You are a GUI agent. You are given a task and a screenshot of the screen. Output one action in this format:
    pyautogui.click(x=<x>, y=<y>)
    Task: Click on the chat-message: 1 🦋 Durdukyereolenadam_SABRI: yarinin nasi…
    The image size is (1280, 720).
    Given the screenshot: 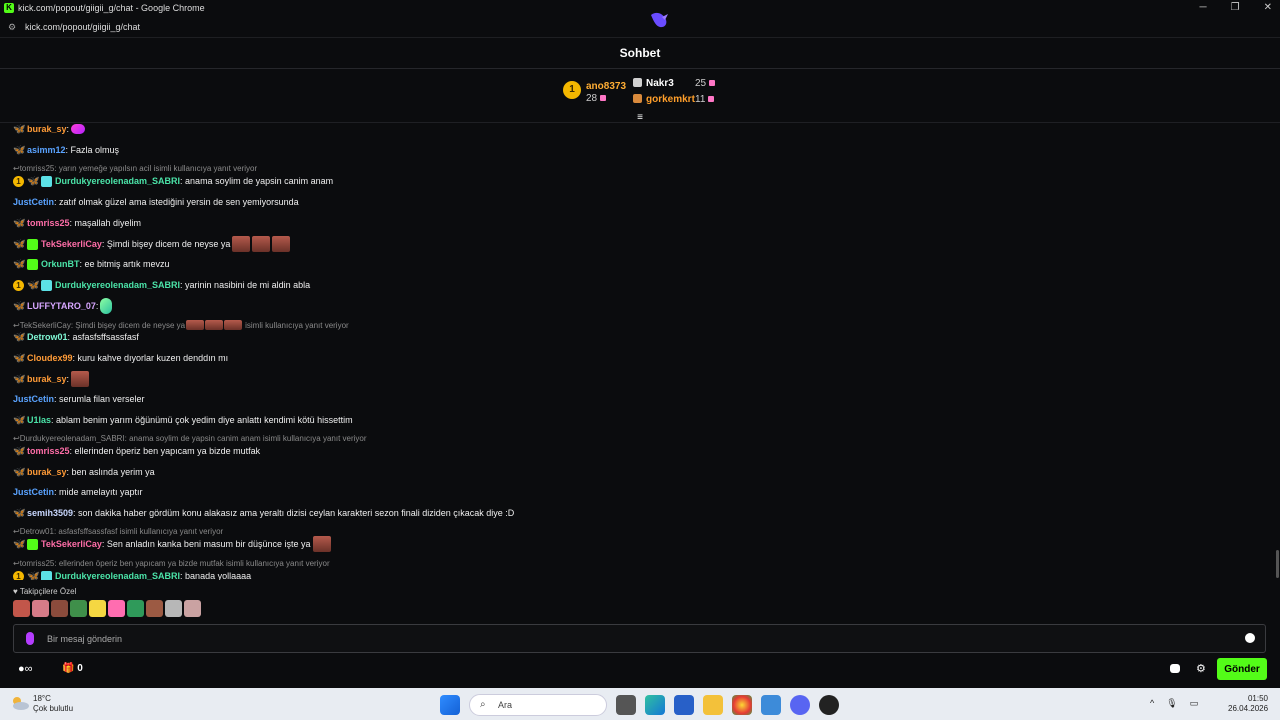 What is the action you would take?
    pyautogui.click(x=161, y=285)
    